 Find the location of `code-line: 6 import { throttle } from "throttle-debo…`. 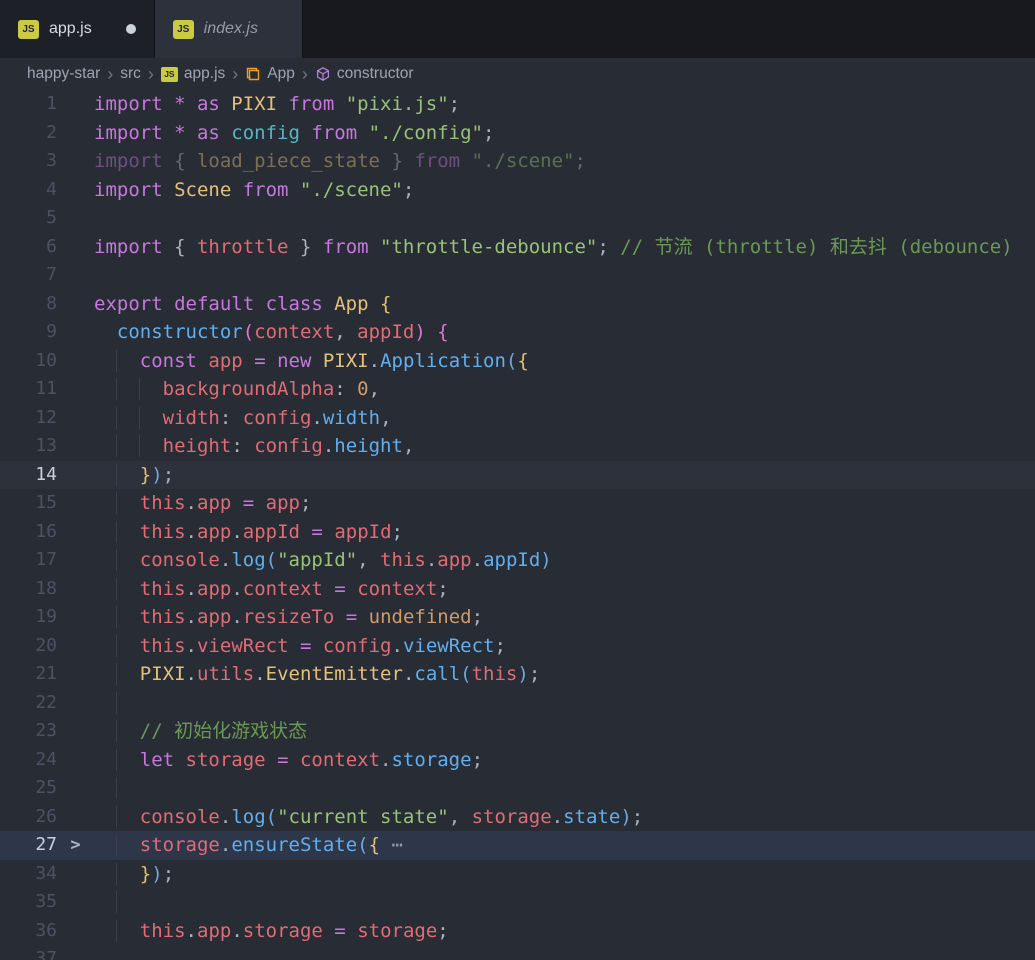

code-line: 6 import { throttle } from "throttle-debo… is located at coordinates (517, 247).